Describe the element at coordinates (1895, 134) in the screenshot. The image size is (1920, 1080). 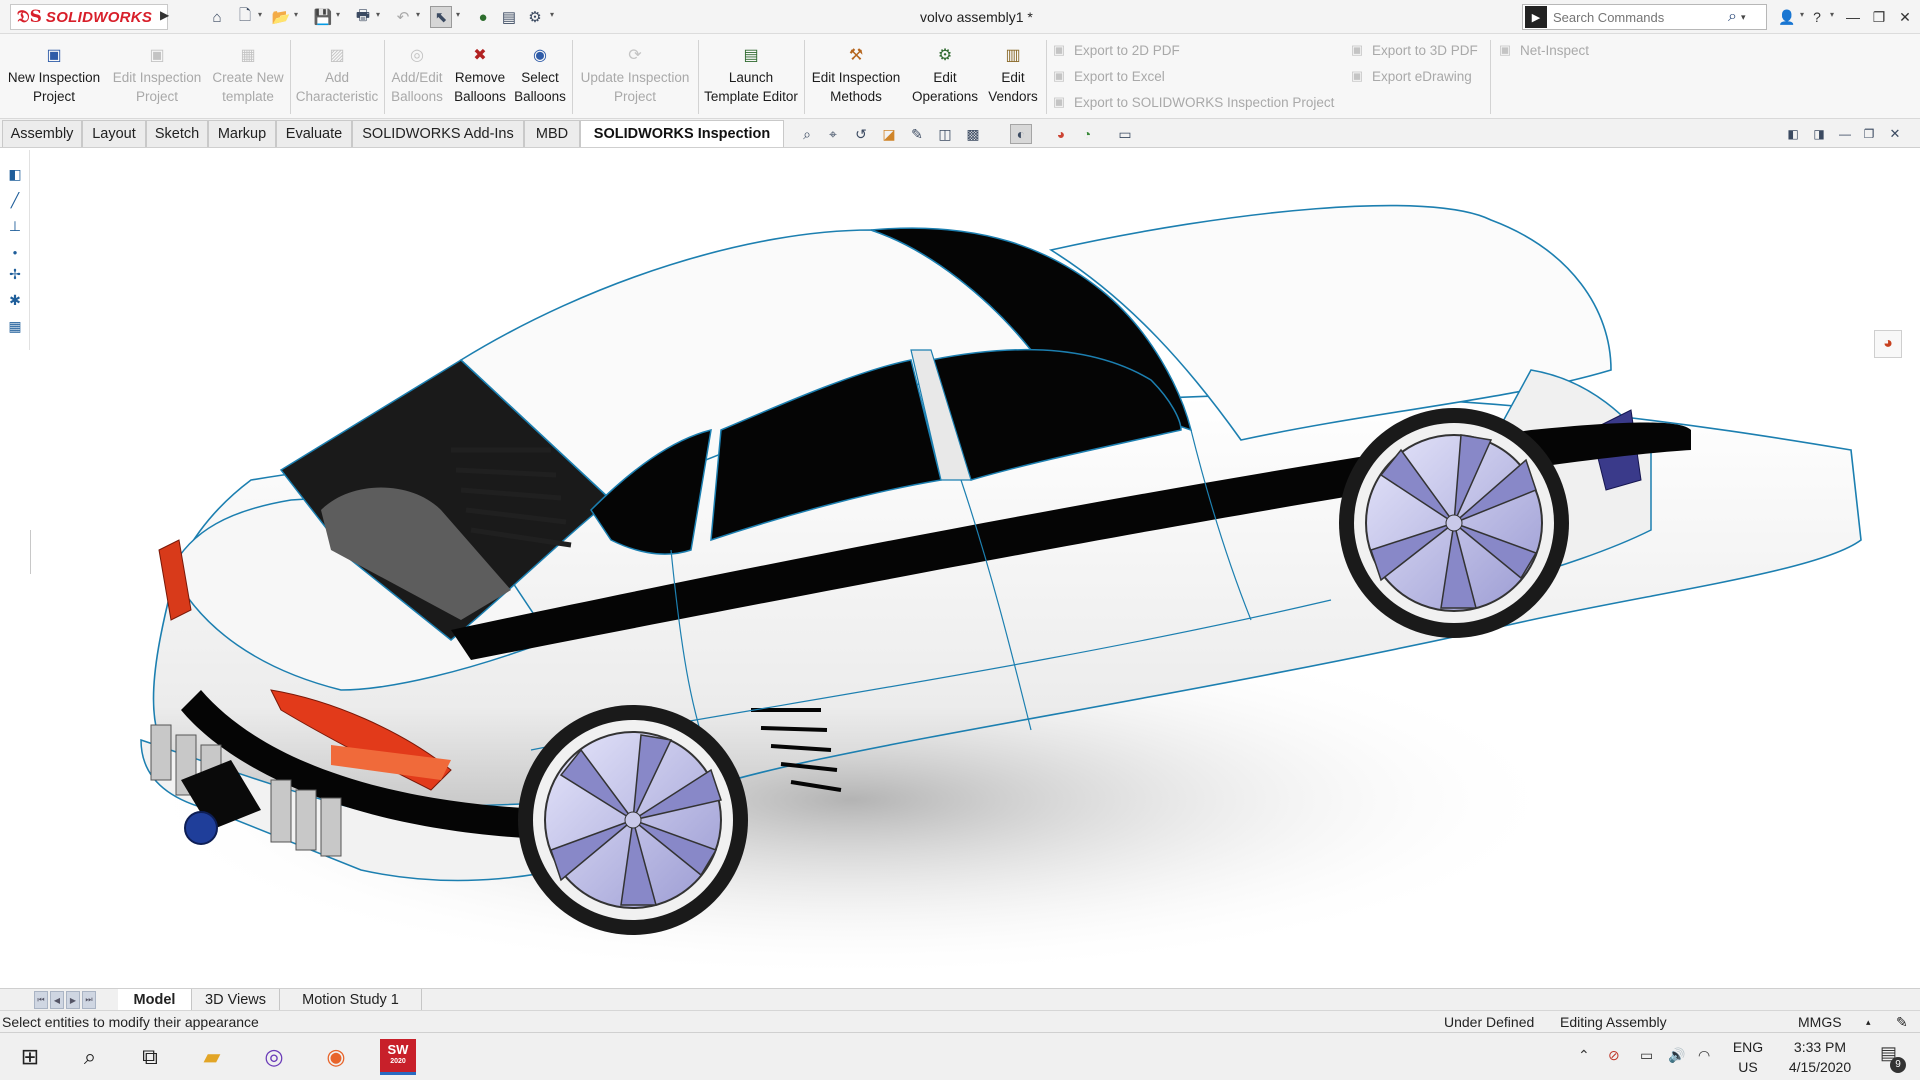
I see `close-doc-icon: ✕` at that location.